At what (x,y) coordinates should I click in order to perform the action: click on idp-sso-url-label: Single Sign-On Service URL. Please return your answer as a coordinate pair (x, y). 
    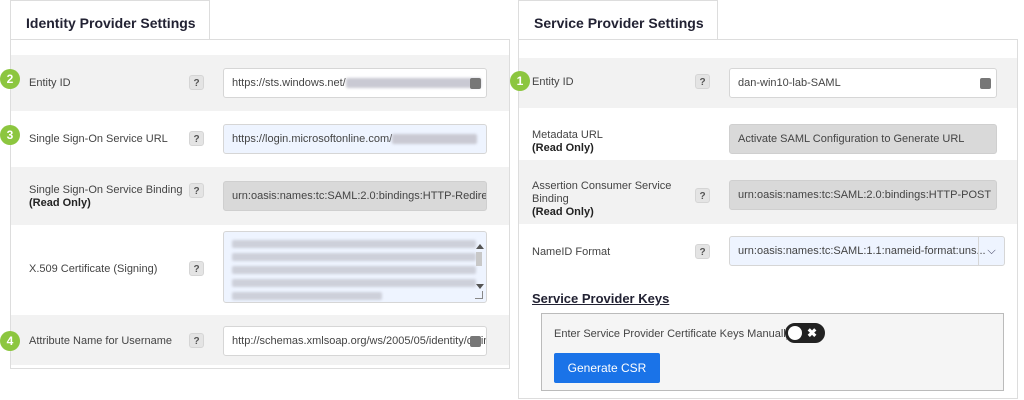
    Looking at the image, I should click on (98, 139).